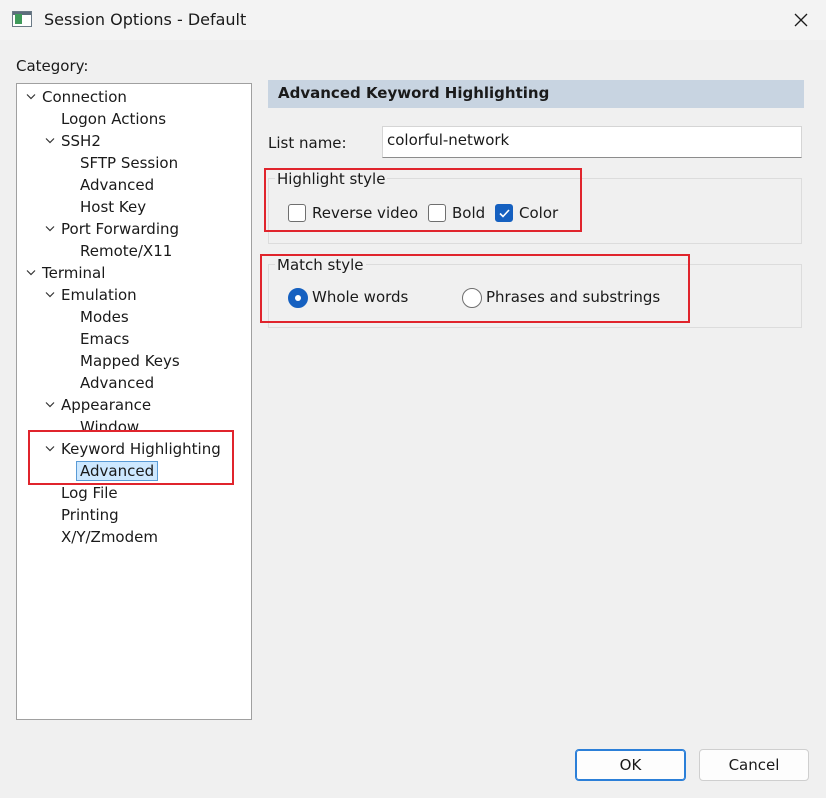 The width and height of the screenshot is (826, 798). I want to click on whole-words-radio, so click(298, 298).